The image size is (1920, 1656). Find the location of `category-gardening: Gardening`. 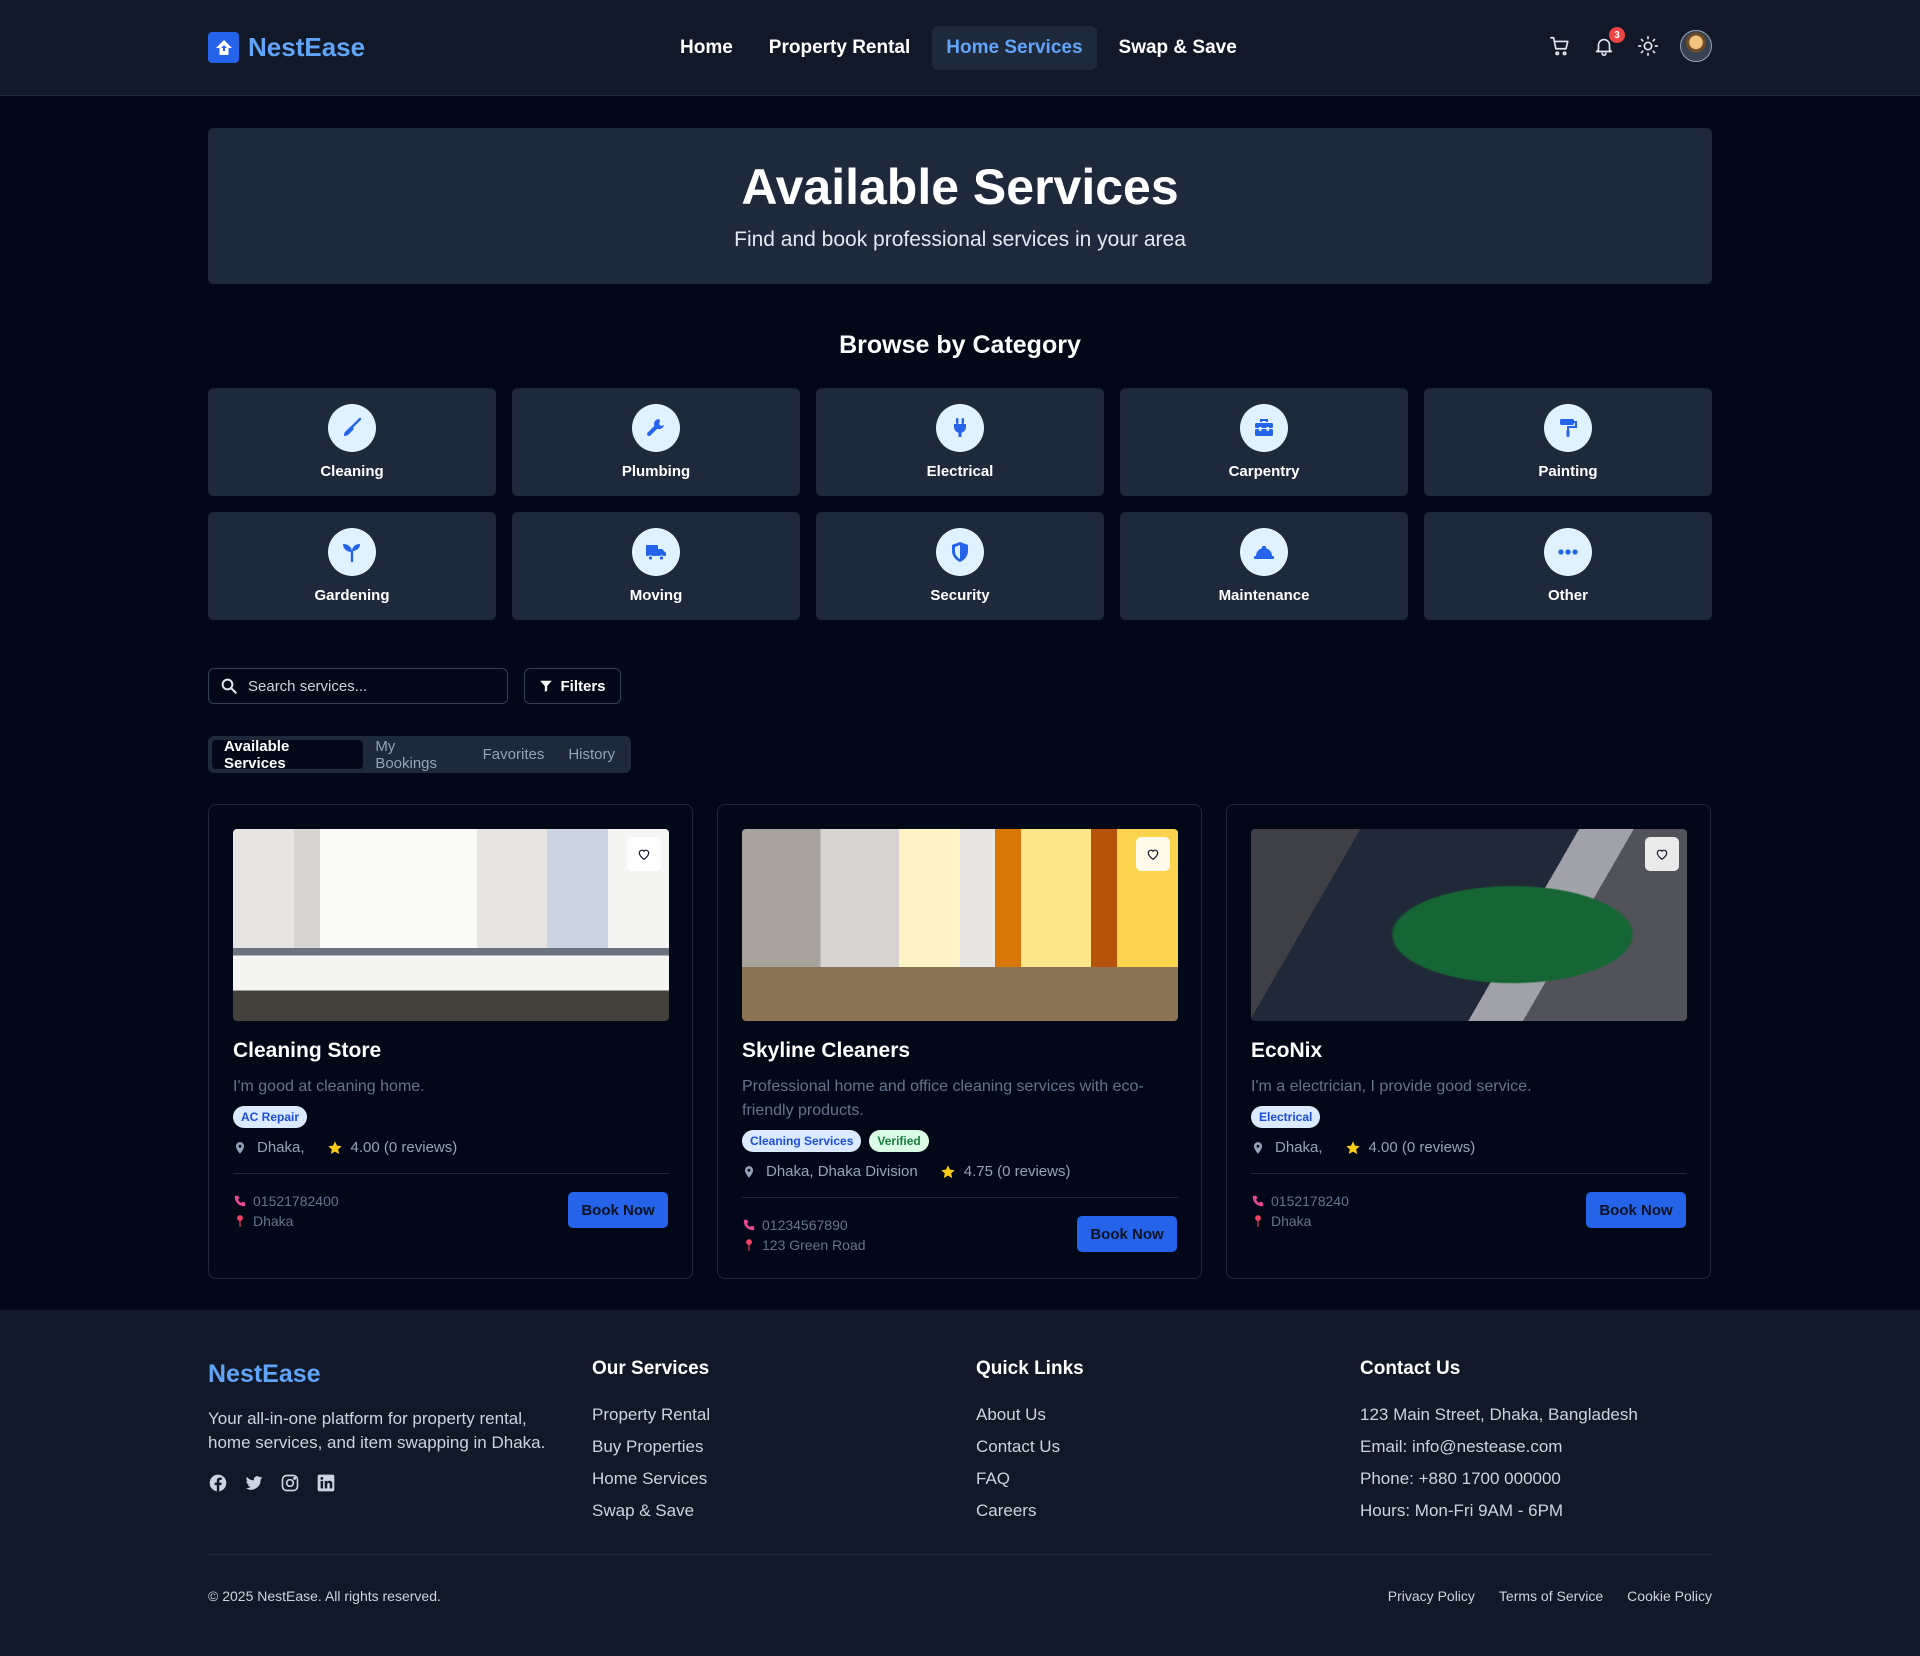

category-gardening: Gardening is located at coordinates (352, 566).